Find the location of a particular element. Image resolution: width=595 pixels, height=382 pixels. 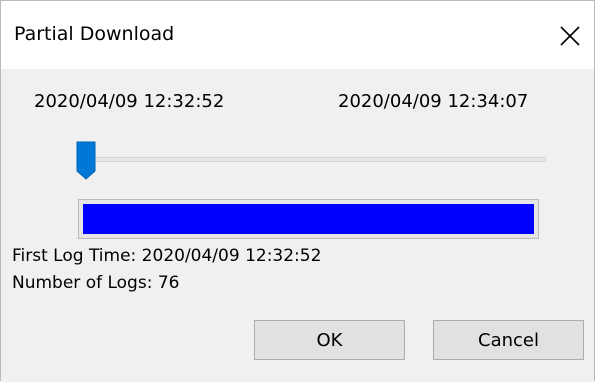

download-progress-bar is located at coordinates (308, 219).